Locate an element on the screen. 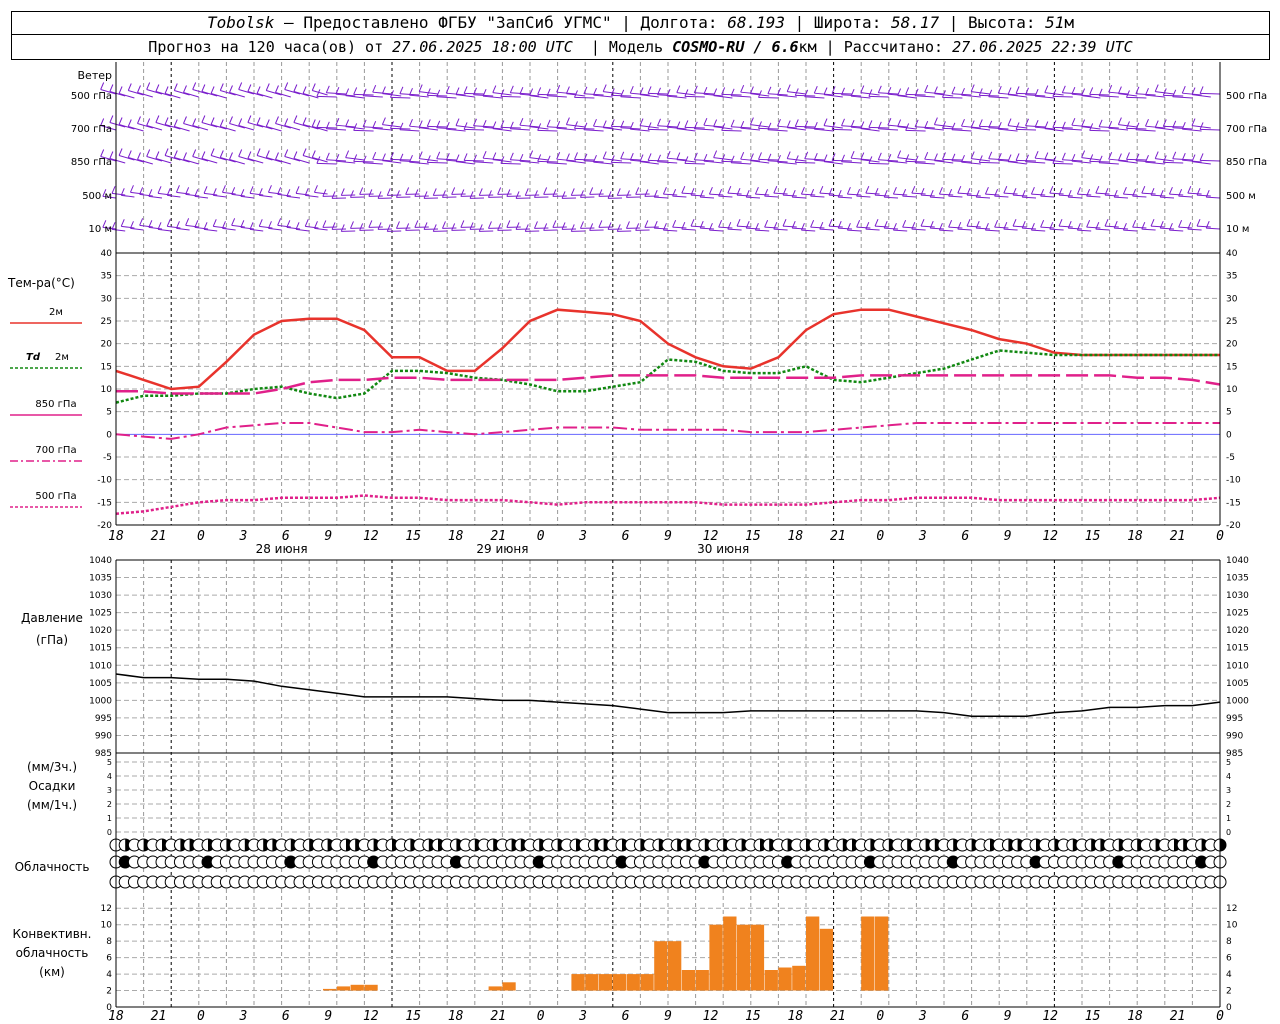 The width and height of the screenshot is (1280, 1024). legend-td-level: 2м is located at coordinates (62, 357).